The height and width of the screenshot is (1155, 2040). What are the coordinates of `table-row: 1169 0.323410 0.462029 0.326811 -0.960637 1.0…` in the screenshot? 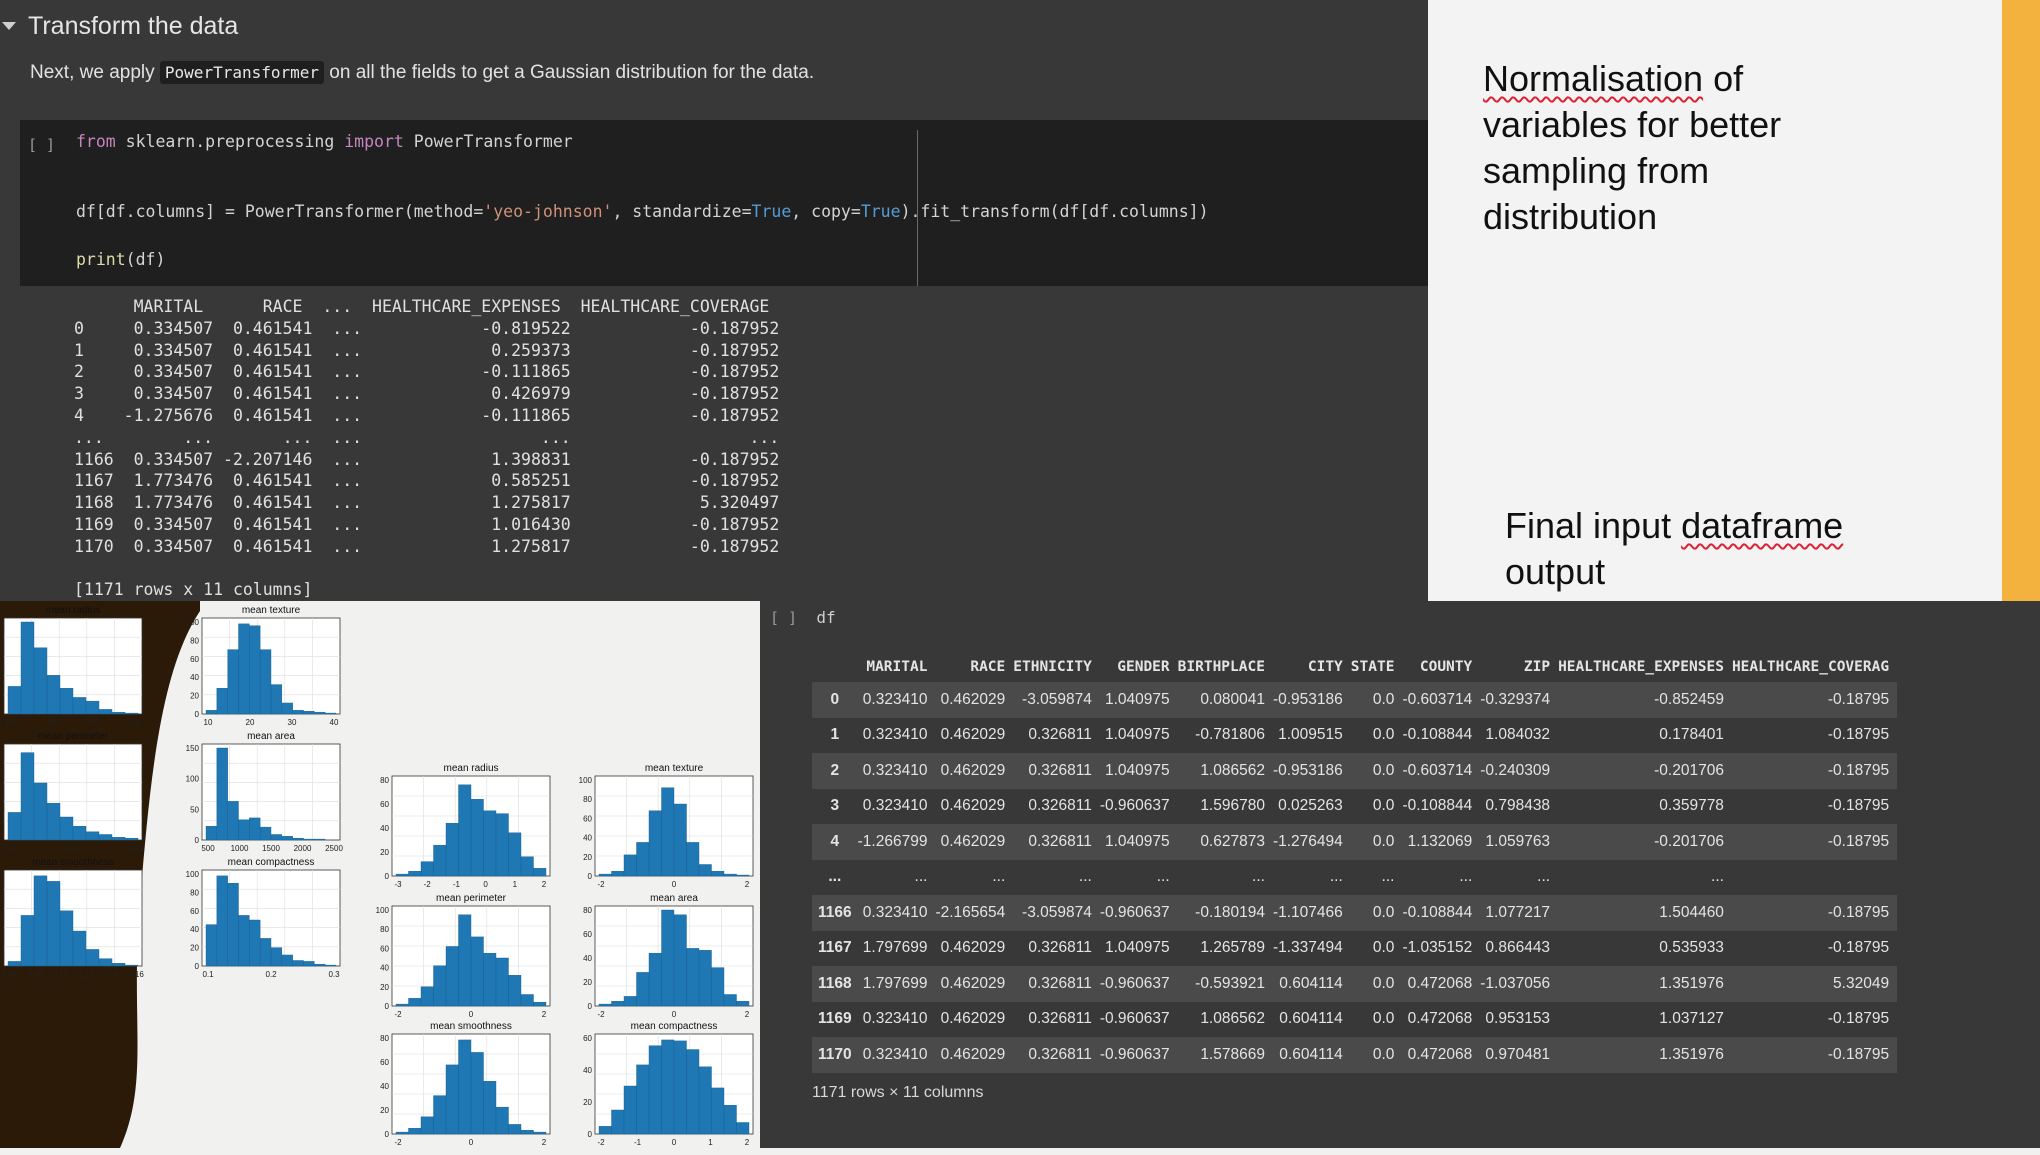 It's located at (1354, 1020).